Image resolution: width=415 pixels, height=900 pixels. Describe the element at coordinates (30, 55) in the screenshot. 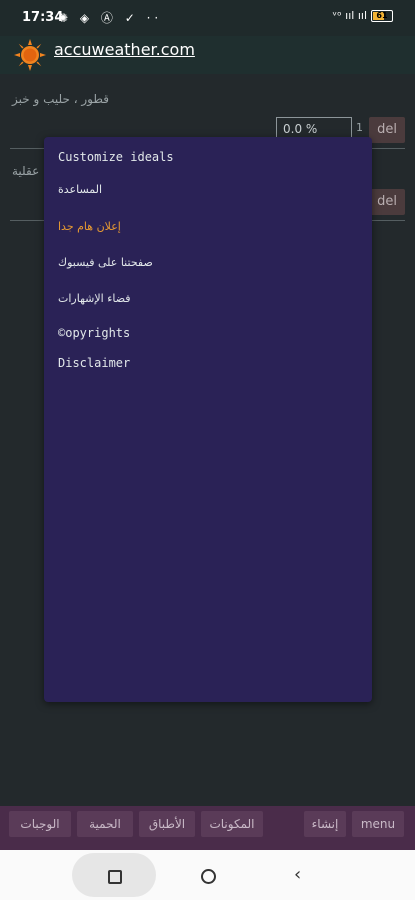

I see `sun-logo-icon` at that location.